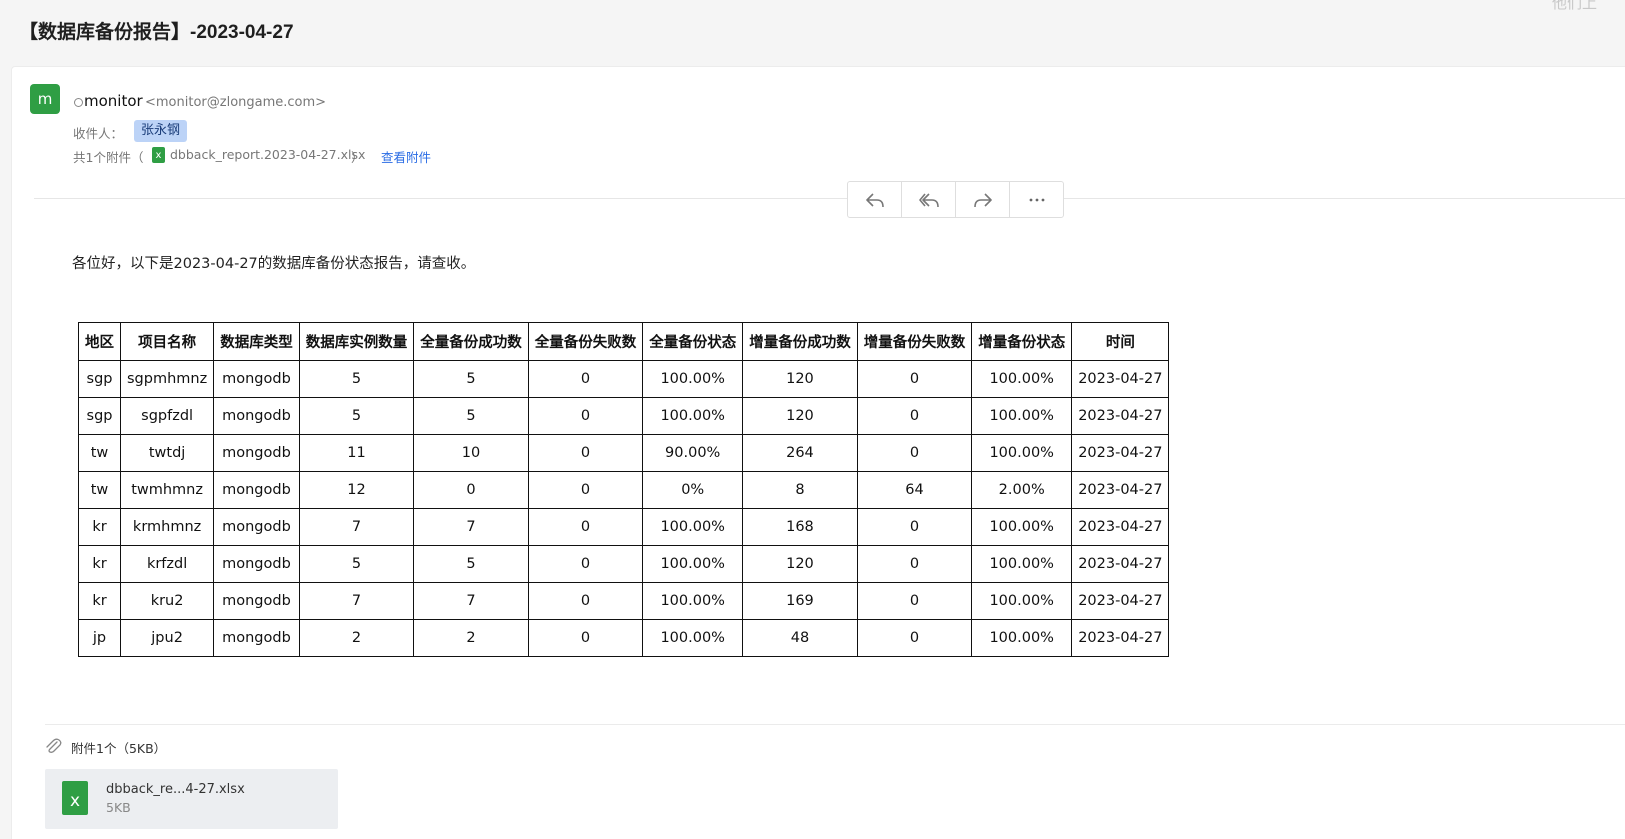 The width and height of the screenshot is (1625, 839). Describe the element at coordinates (267, 154) in the screenshot. I see `attachment-file-name: dbback_report.2023-04-27.xlsx` at that location.